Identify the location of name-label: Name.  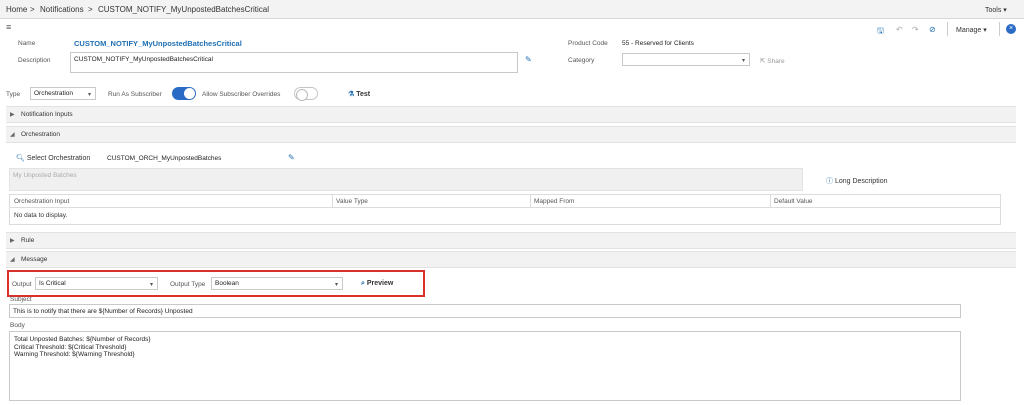
(27, 43).